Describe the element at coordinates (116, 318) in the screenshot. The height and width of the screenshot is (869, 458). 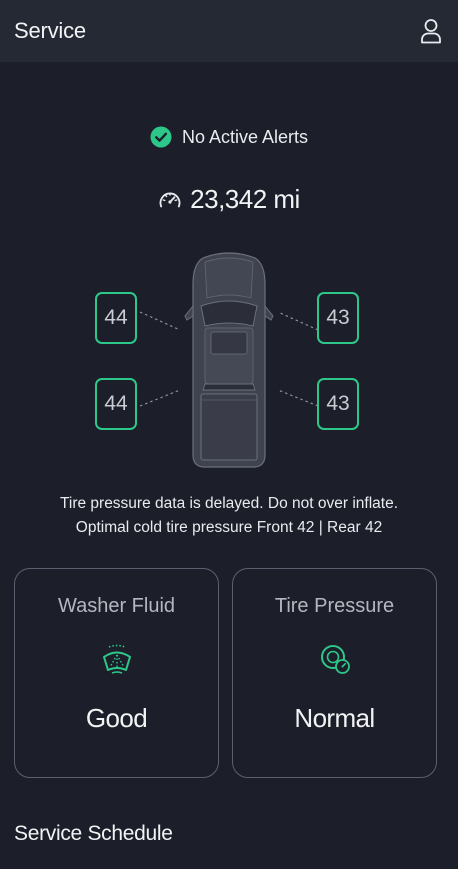
I see `tire-front-left: 44` at that location.